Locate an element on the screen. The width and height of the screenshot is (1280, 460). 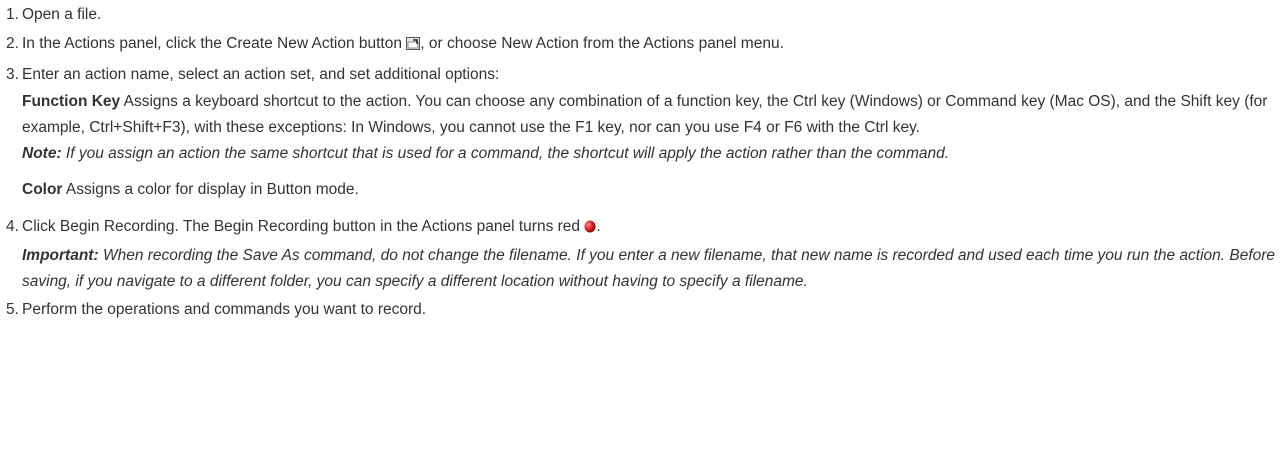
step-number: 3. is located at coordinates (12, 74).